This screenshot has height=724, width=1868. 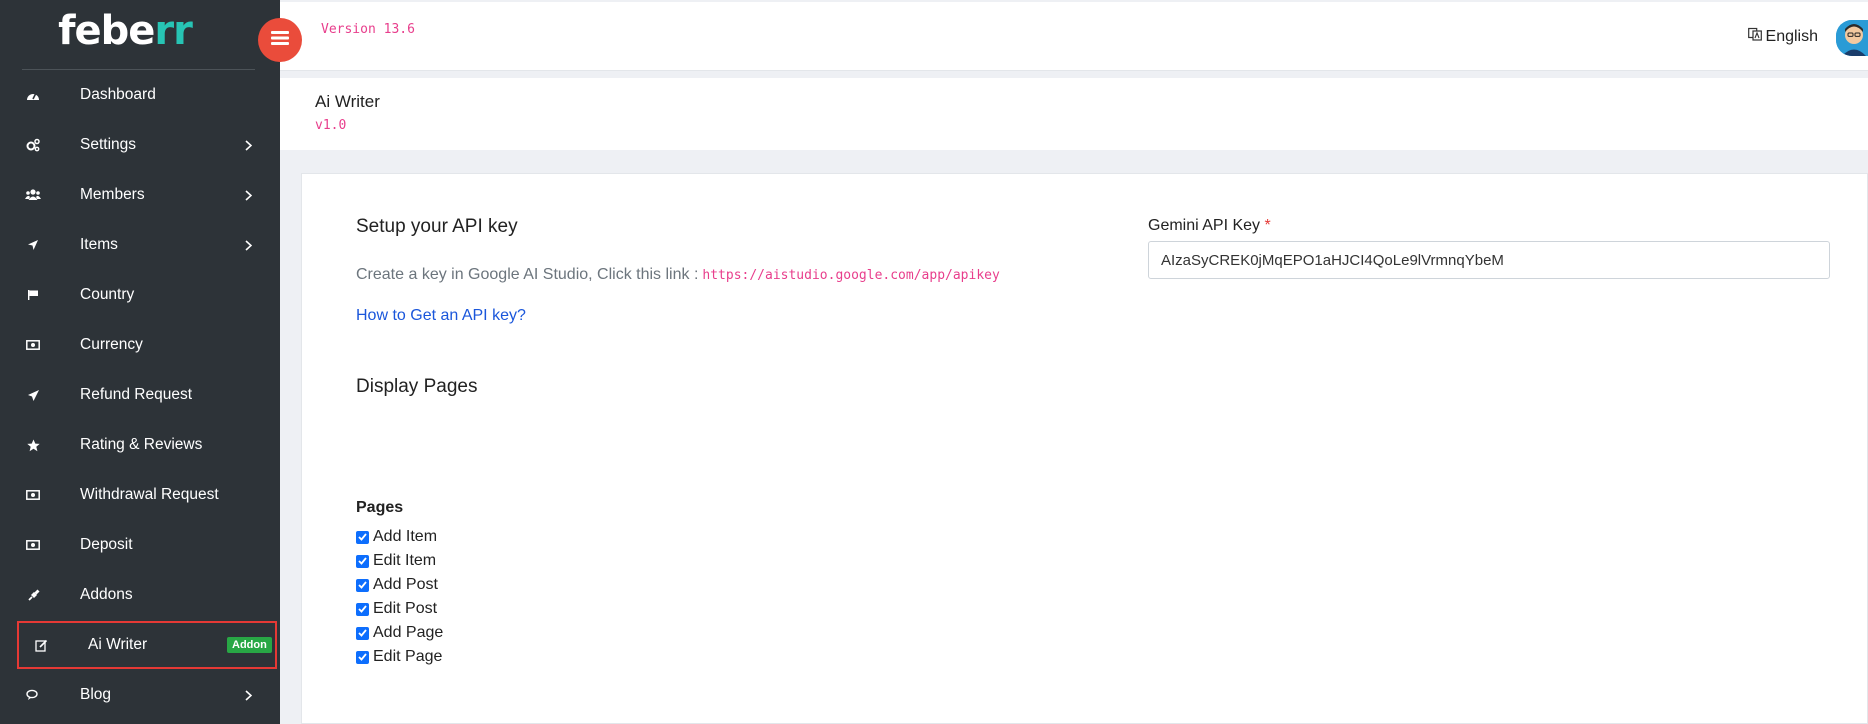 What do you see at coordinates (147, 645) in the screenshot?
I see `sidebar-item-ai-writer: Ai Writer Addon` at bounding box center [147, 645].